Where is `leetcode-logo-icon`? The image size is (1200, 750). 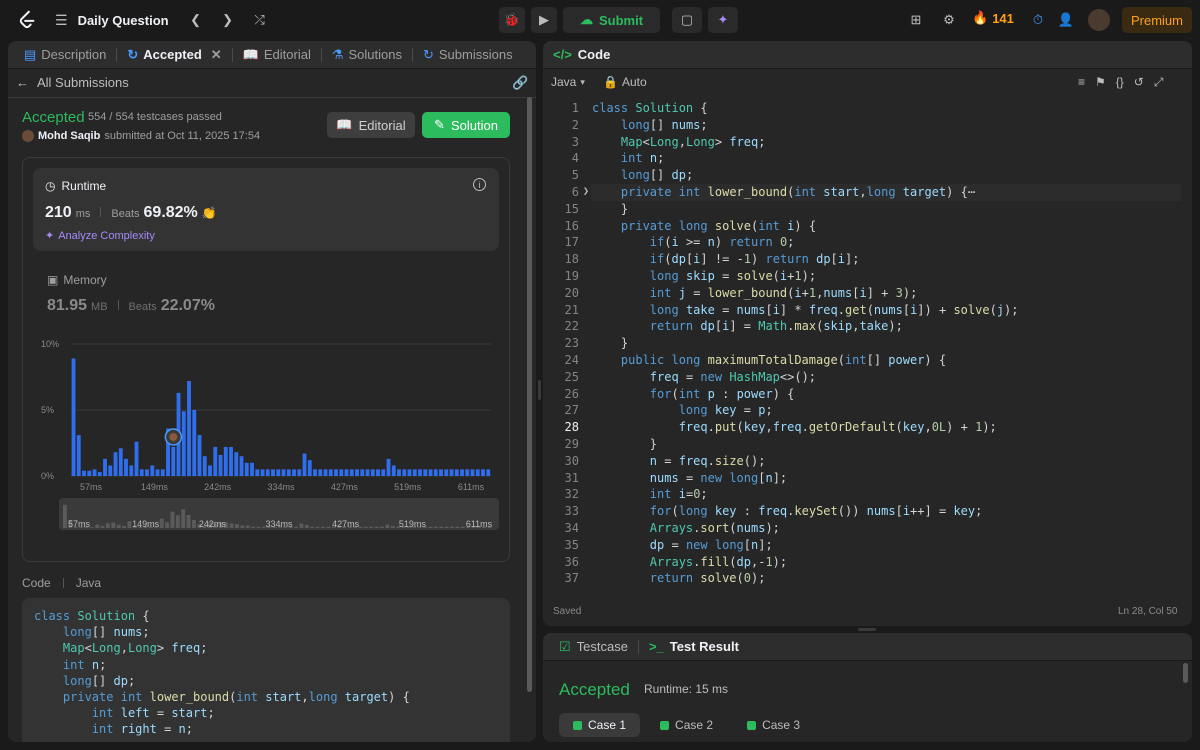
leetcode-logo-icon is located at coordinates (27, 20).